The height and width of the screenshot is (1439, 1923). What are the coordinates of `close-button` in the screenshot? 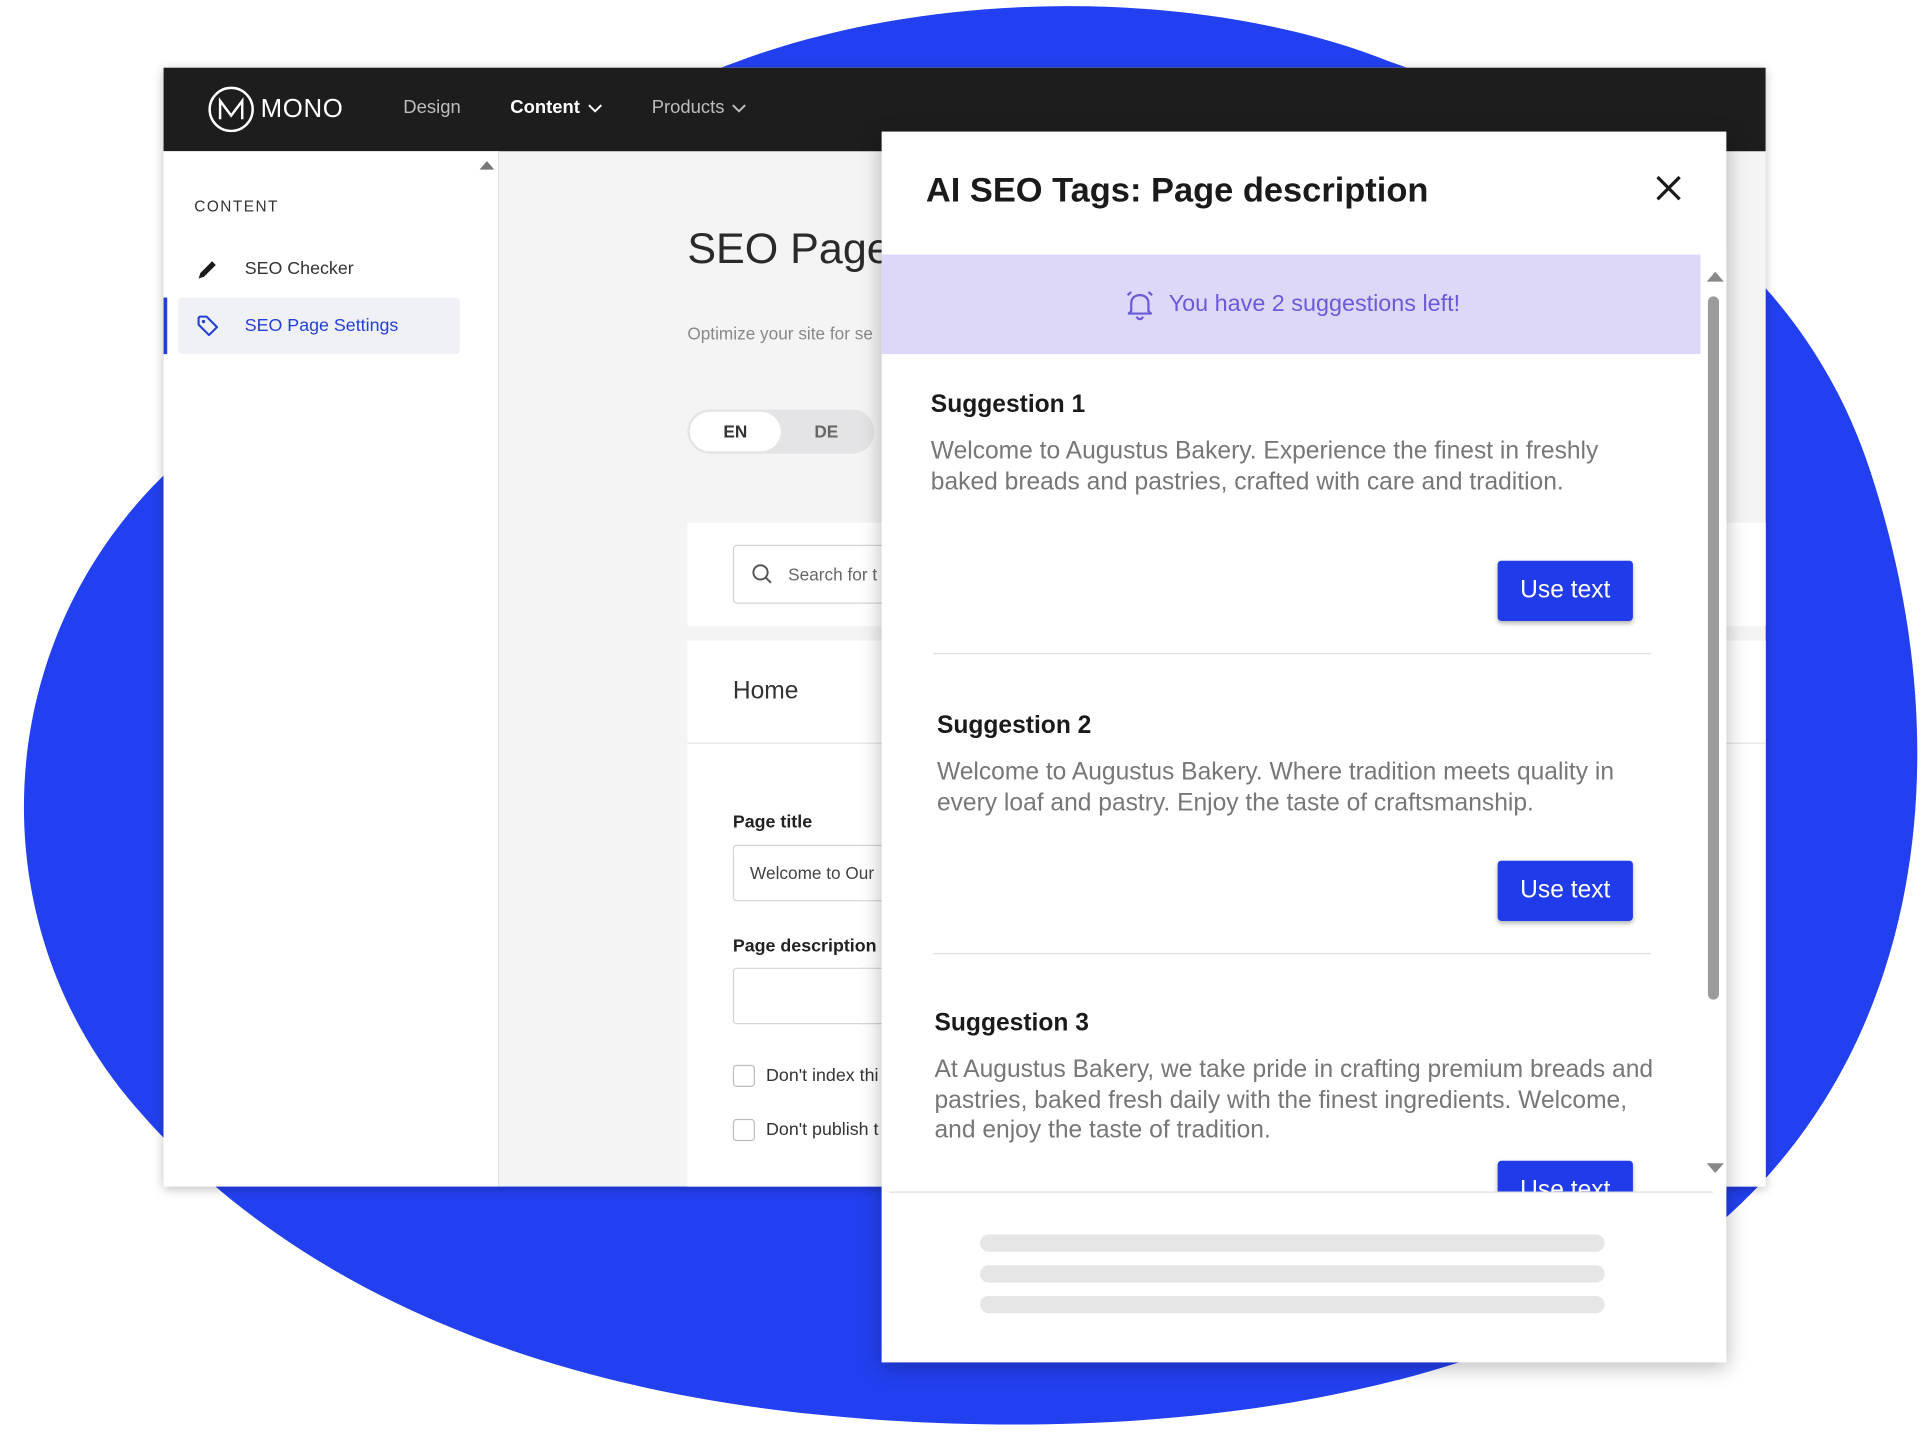 It's located at (1668, 187).